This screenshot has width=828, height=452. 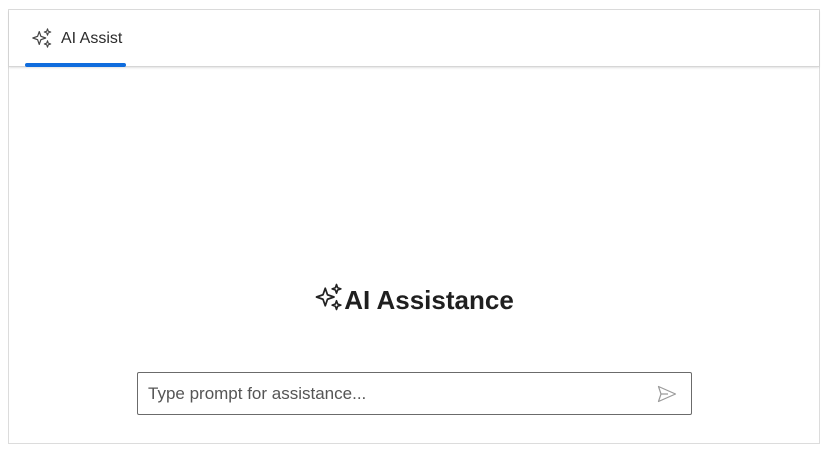 I want to click on page-title: AI Assistance, so click(x=429, y=299).